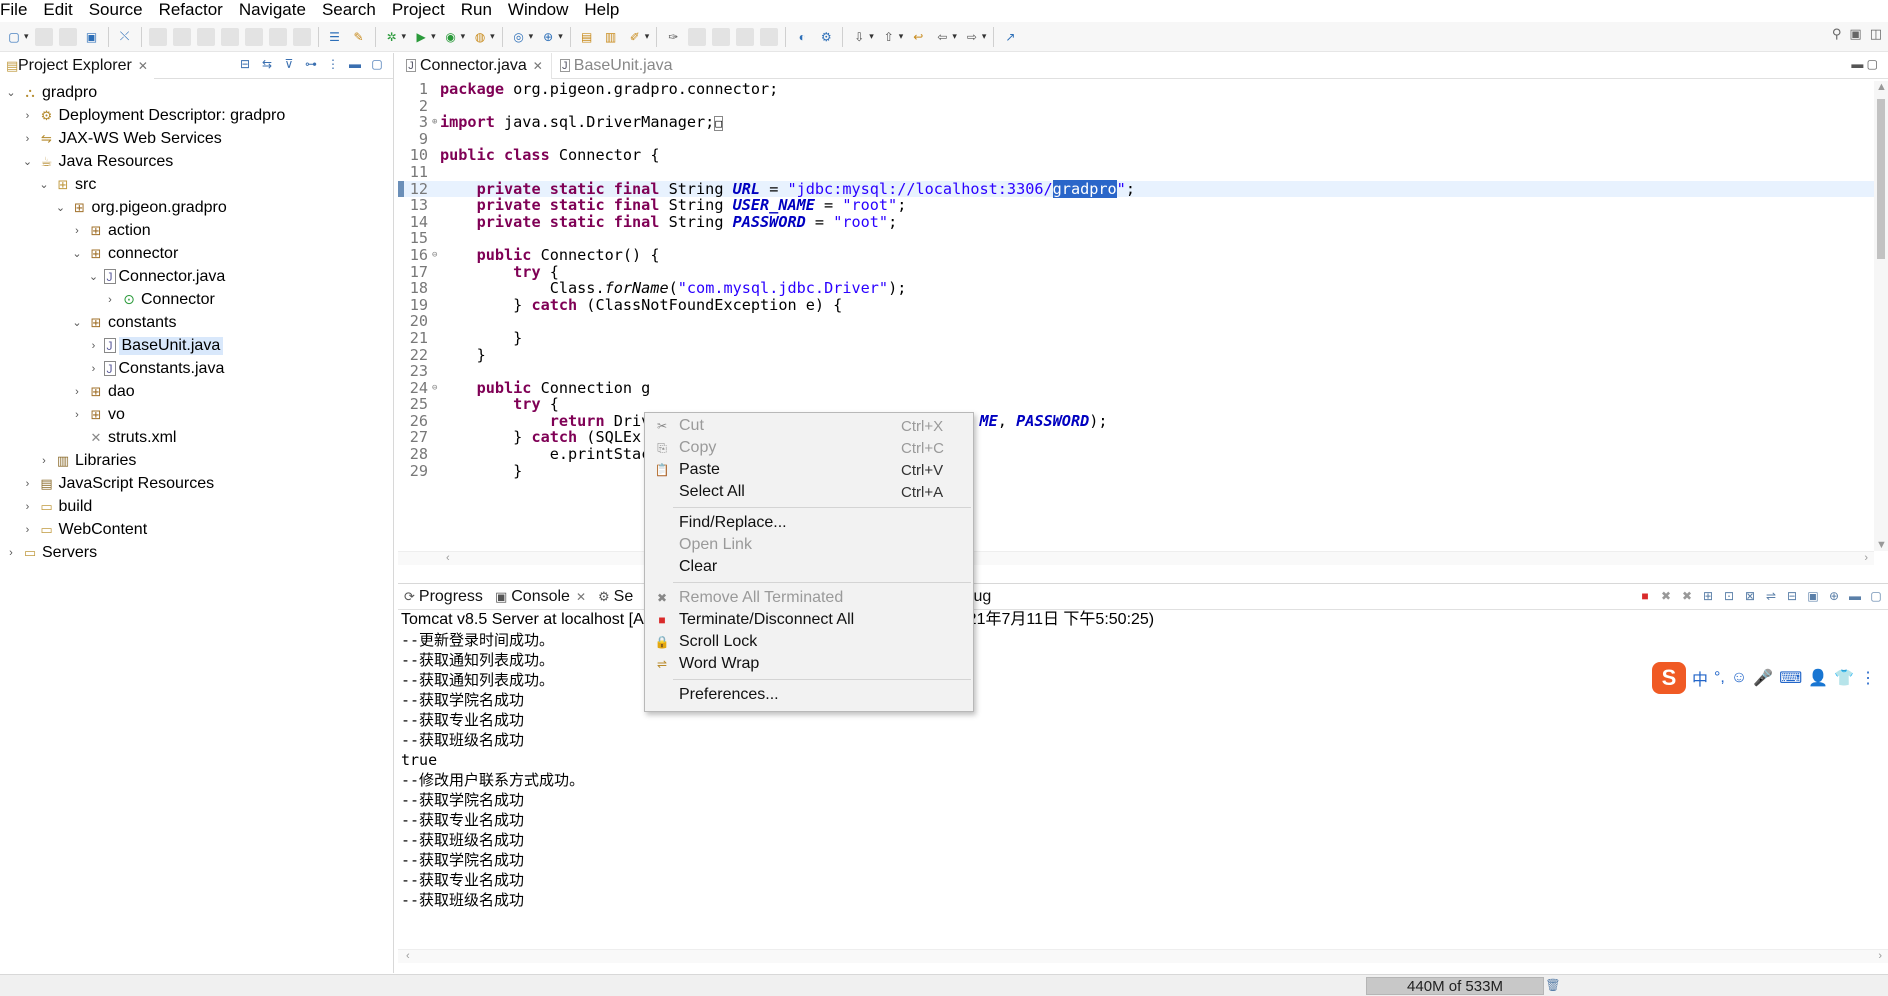 This screenshot has width=1888, height=996. What do you see at coordinates (196, 161) in the screenshot?
I see `tree-item: ⌄ ☕ Java Resources` at bounding box center [196, 161].